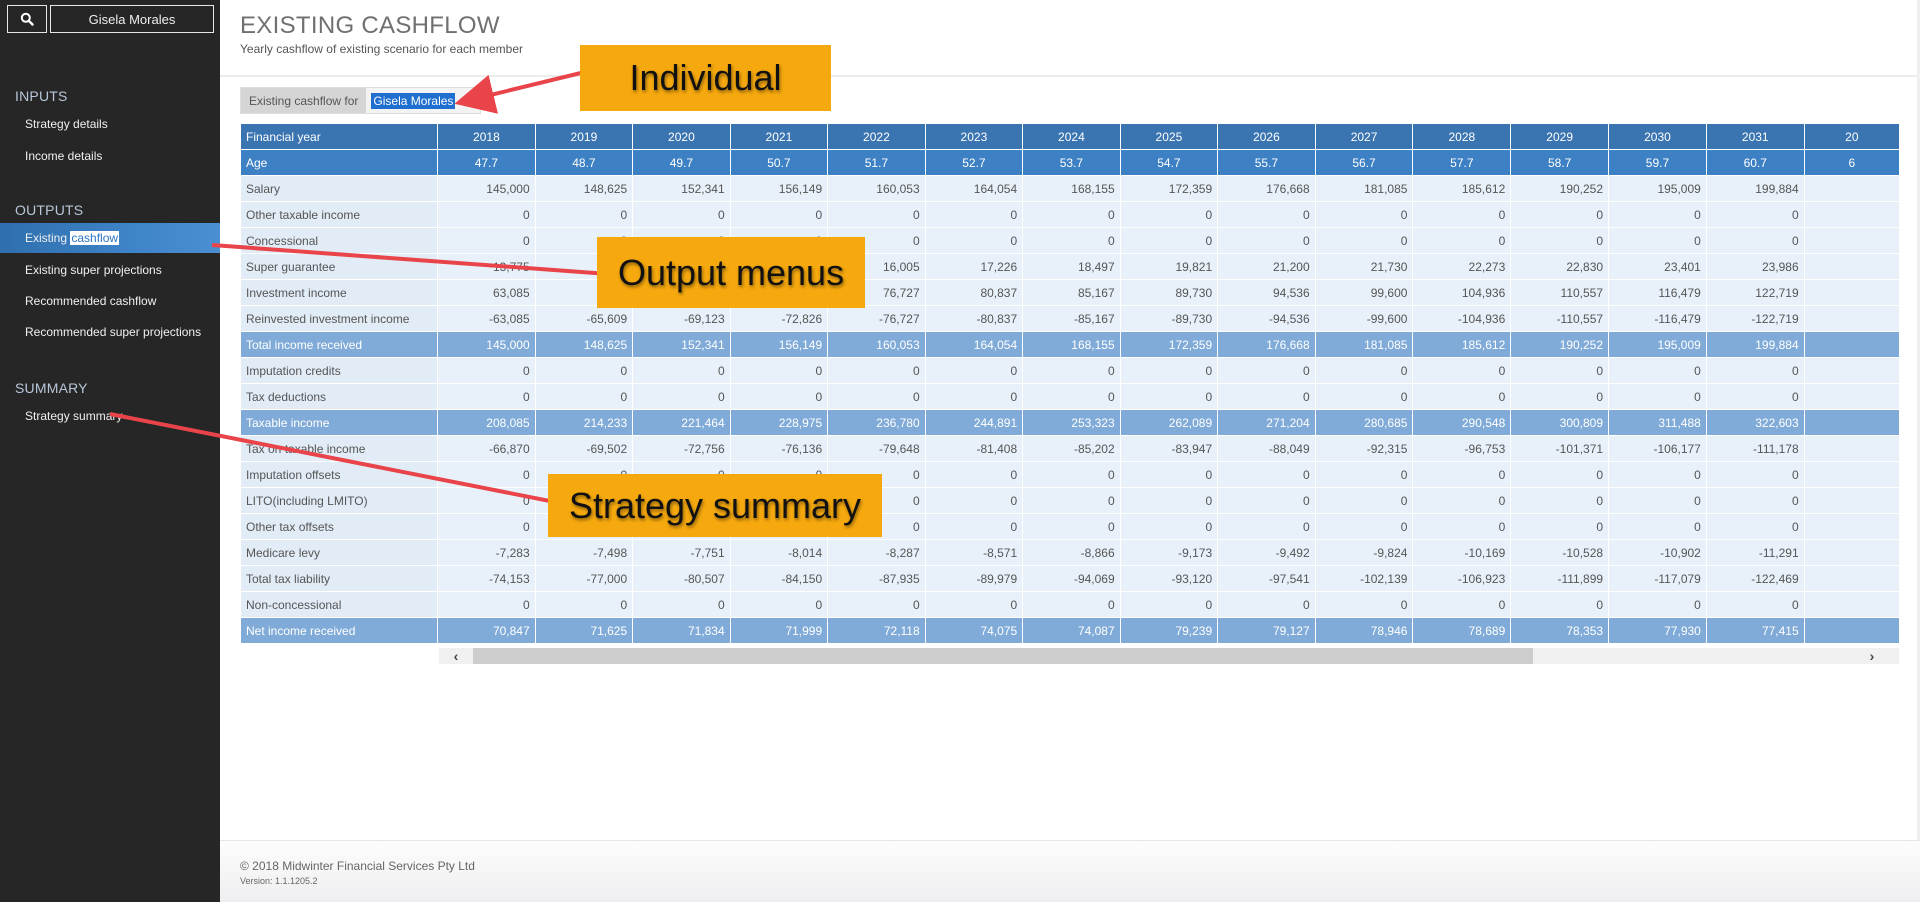  I want to click on sidebar-item-existing-super-projections: Existing super projections, so click(110, 270).